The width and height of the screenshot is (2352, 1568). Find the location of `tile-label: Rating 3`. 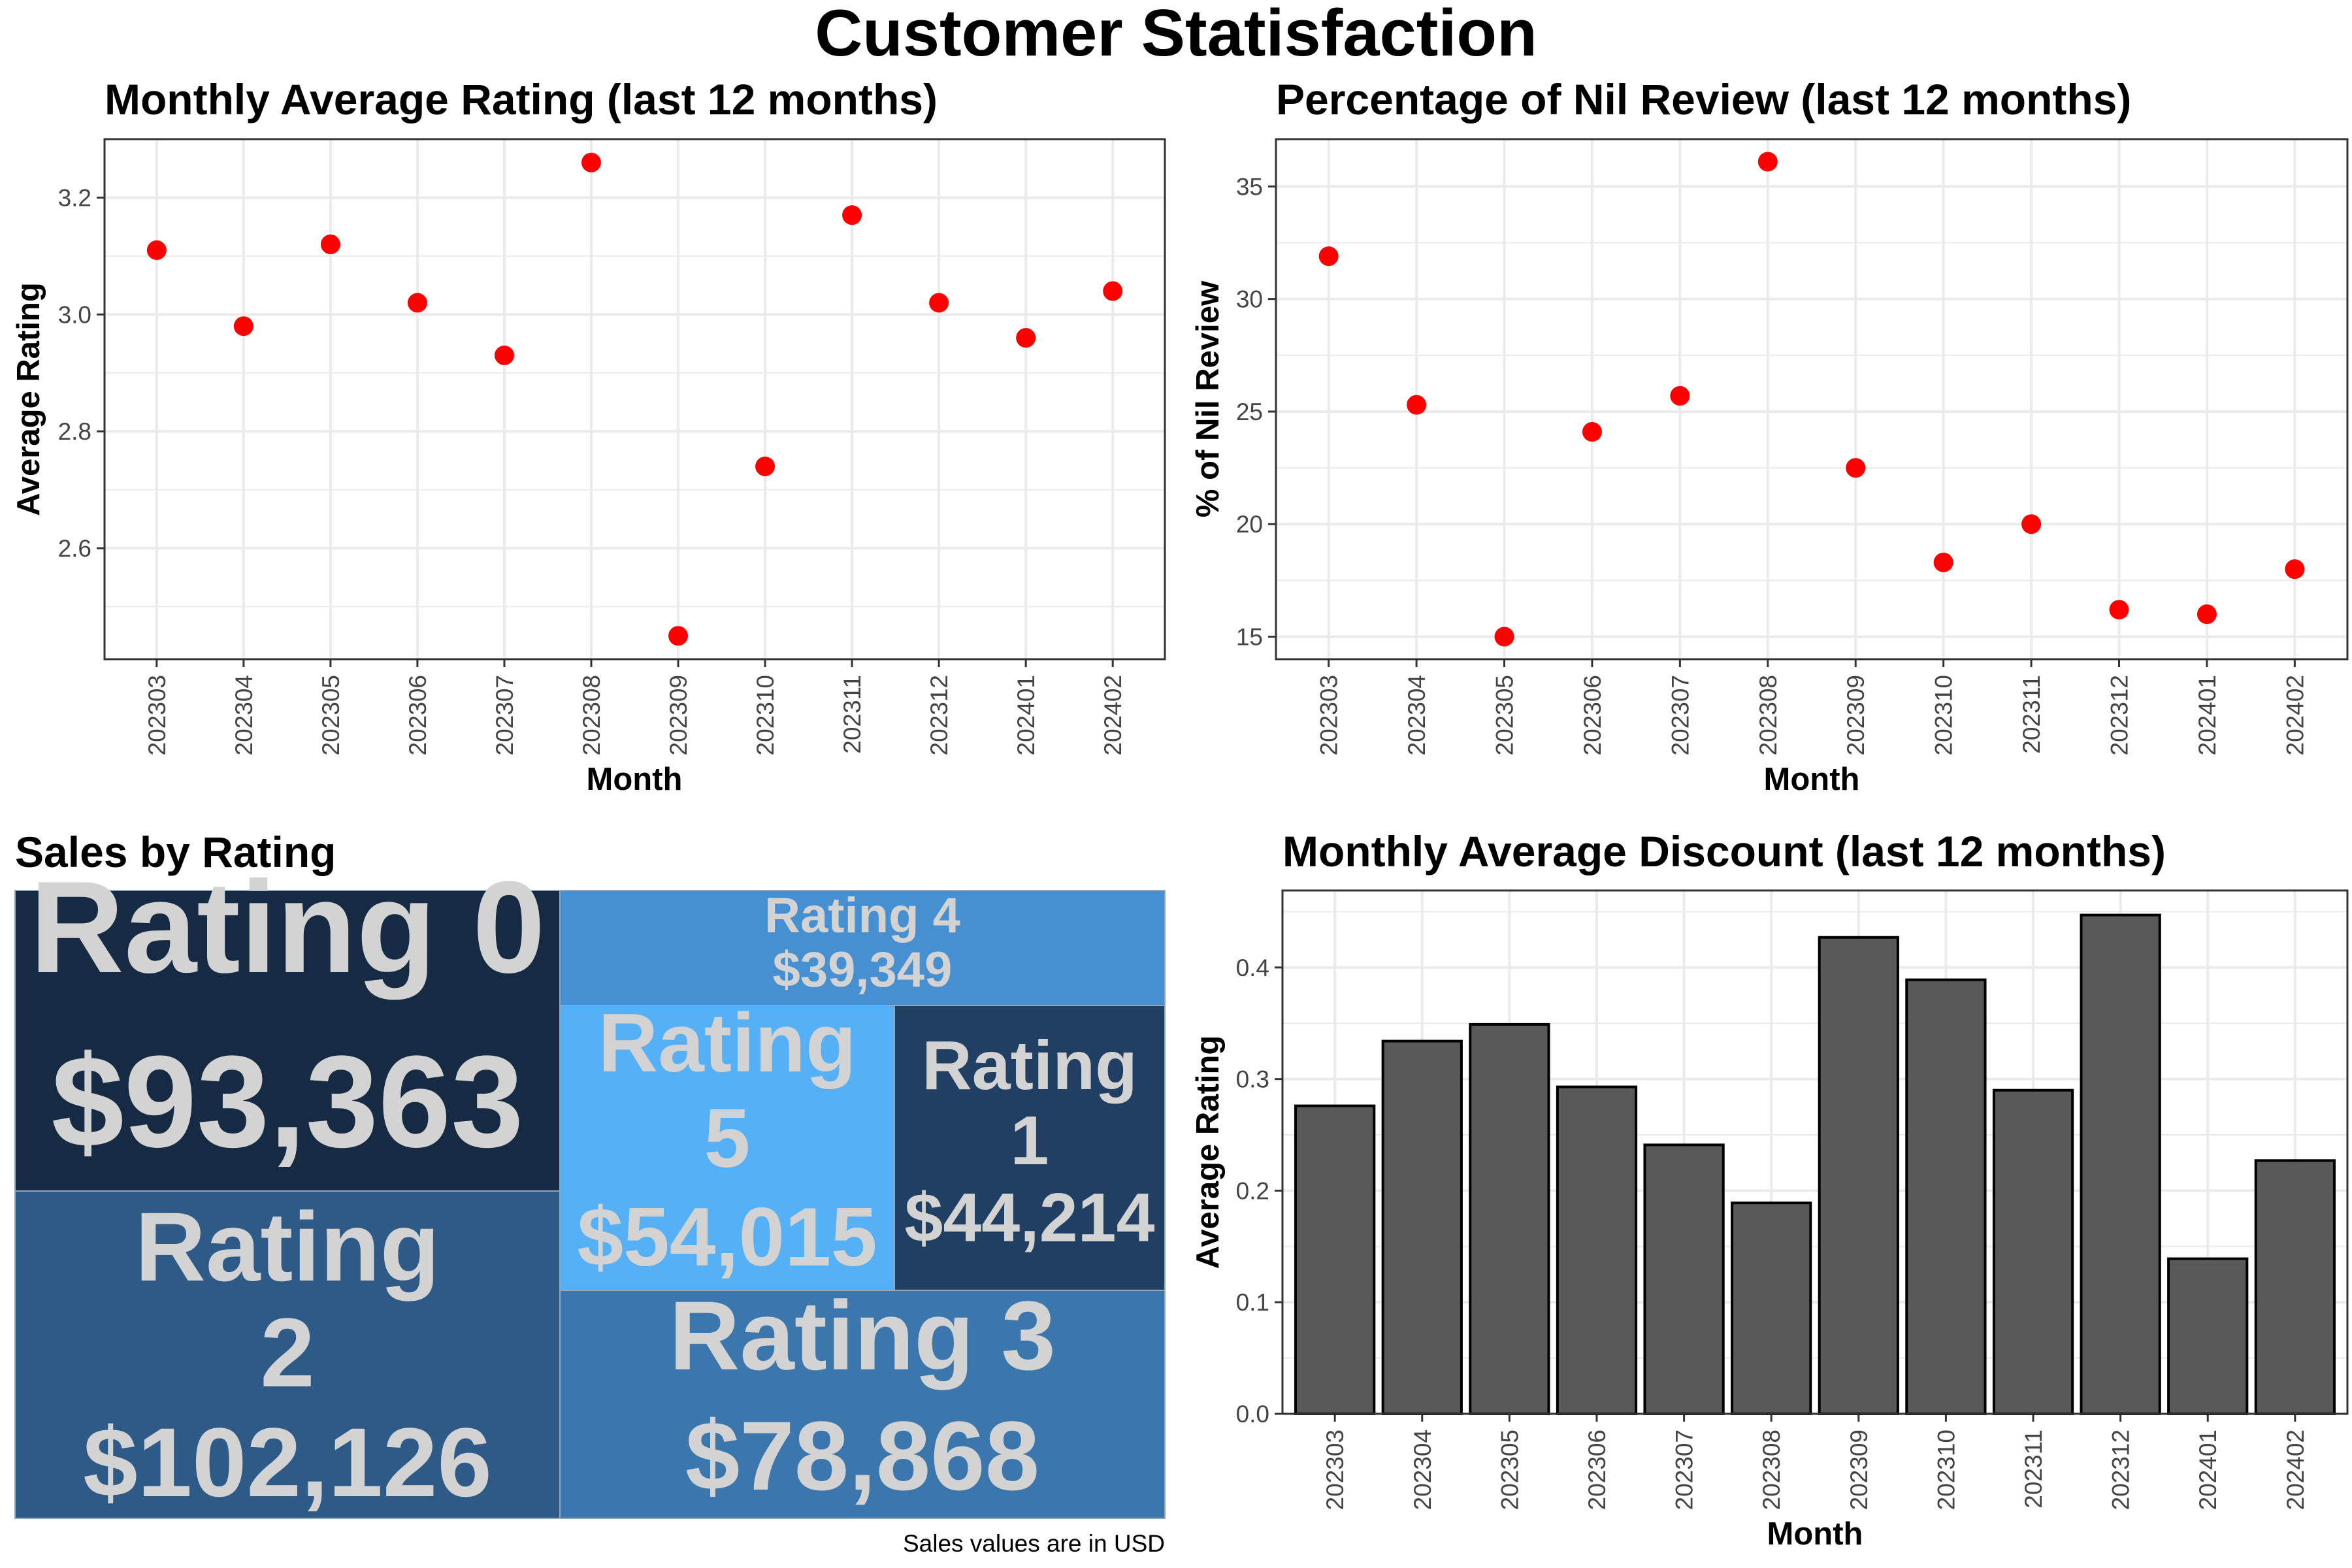

tile-label: Rating 3 is located at coordinates (862, 1335).